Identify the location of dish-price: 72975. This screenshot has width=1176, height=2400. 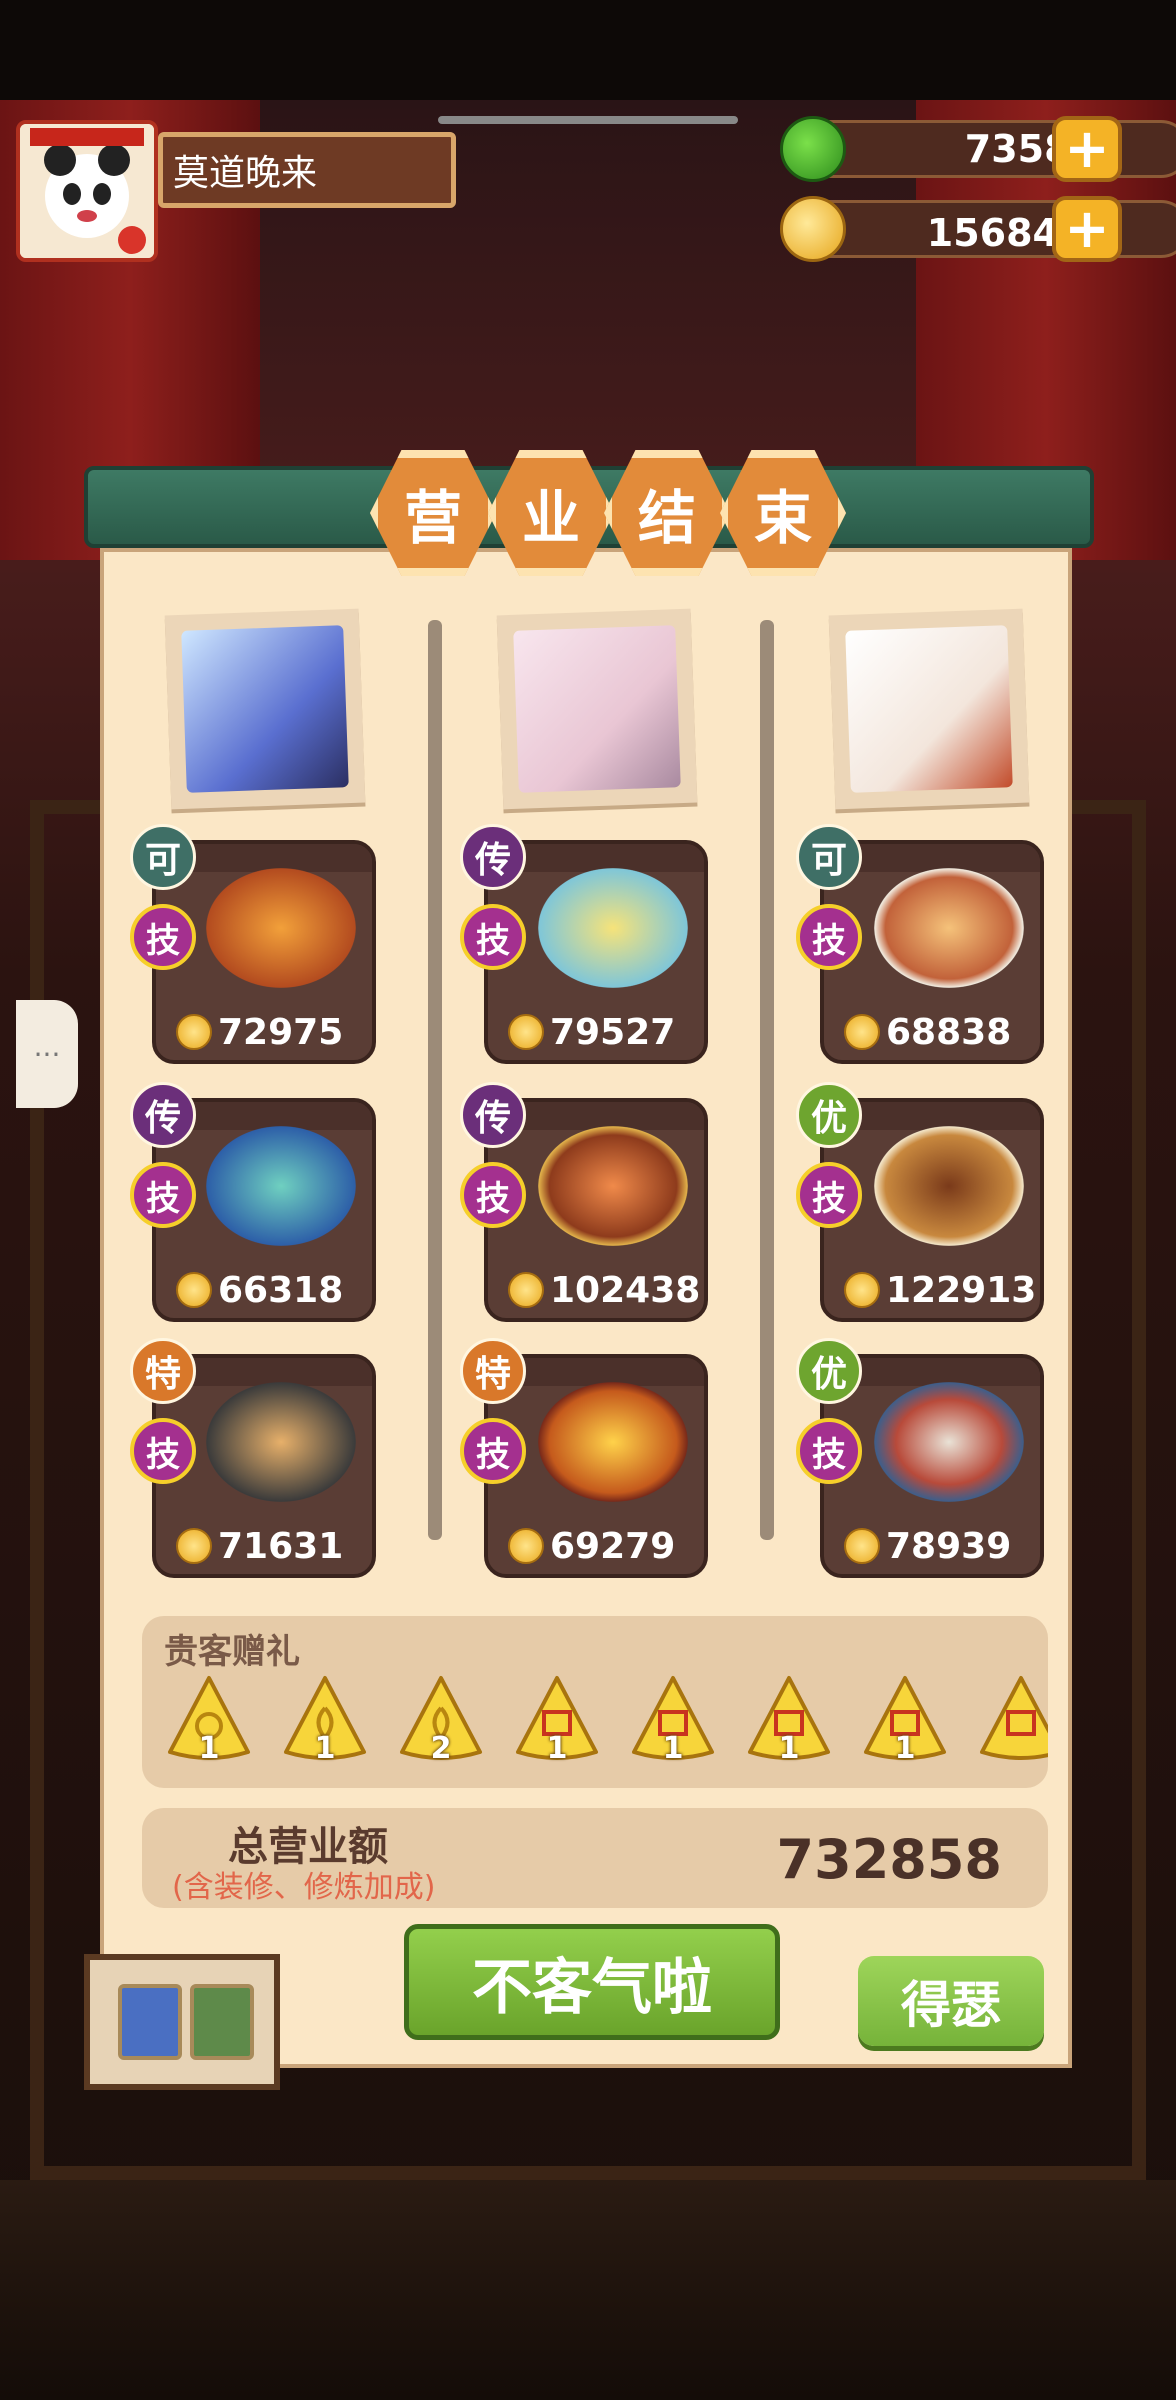
(274, 1032).